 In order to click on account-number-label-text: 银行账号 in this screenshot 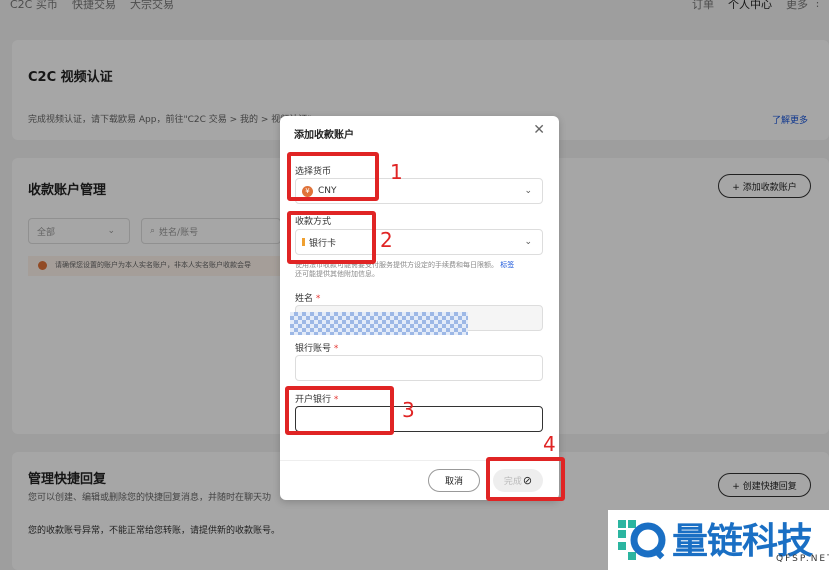, I will do `click(313, 349)`.